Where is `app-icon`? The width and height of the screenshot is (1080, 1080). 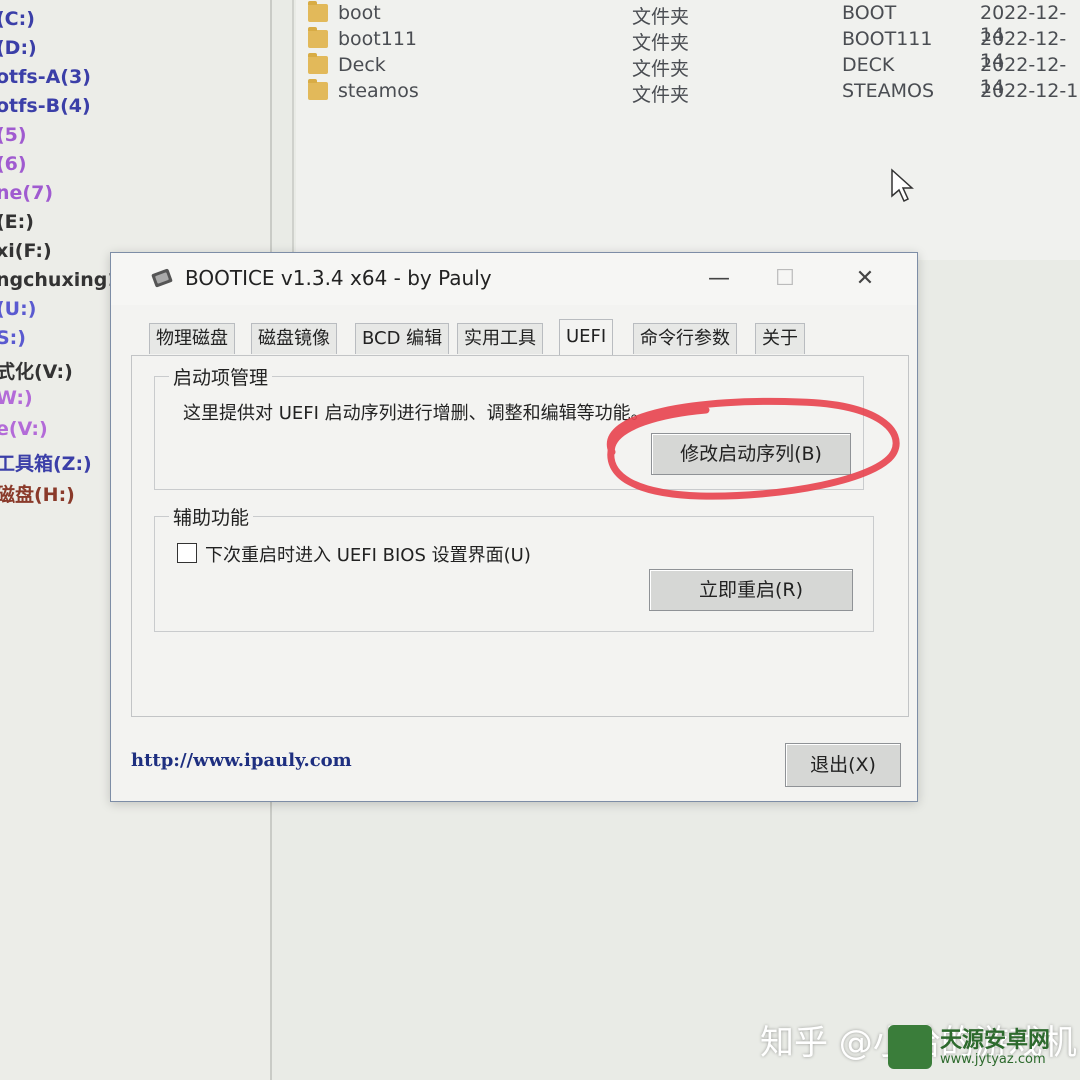
app-icon is located at coordinates (162, 278).